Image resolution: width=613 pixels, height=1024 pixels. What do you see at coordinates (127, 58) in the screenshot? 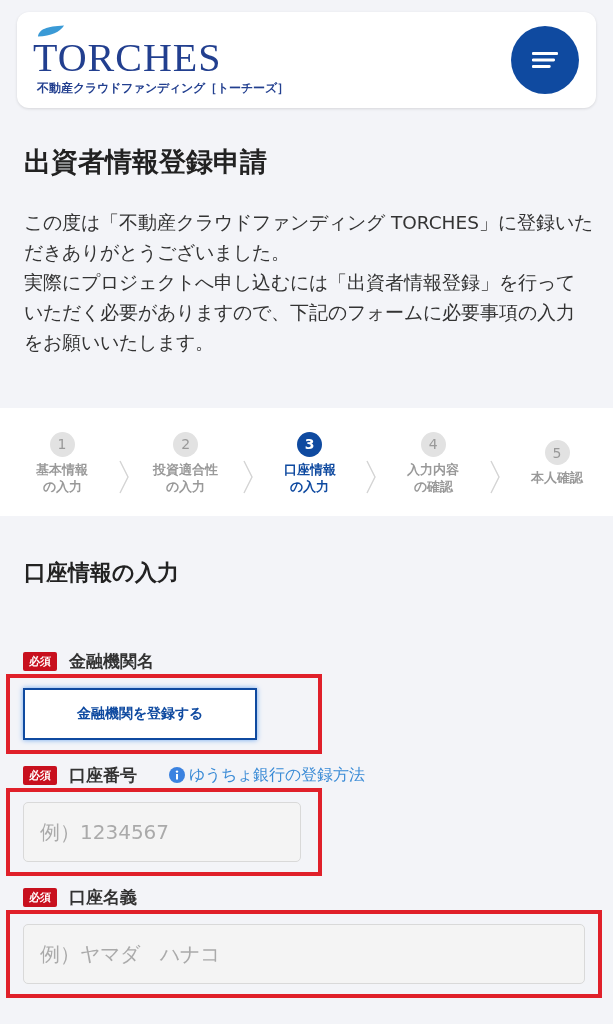
I see `logo-text: TORCHES` at bounding box center [127, 58].